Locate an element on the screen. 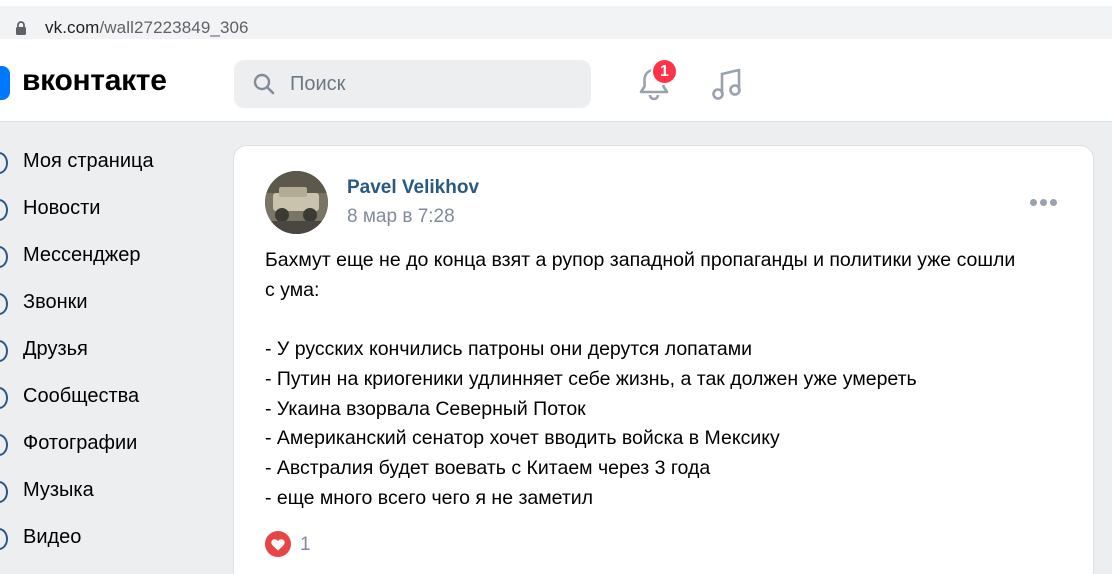 This screenshot has height=574, width=1112. phone-icon is located at coordinates (4, 304).